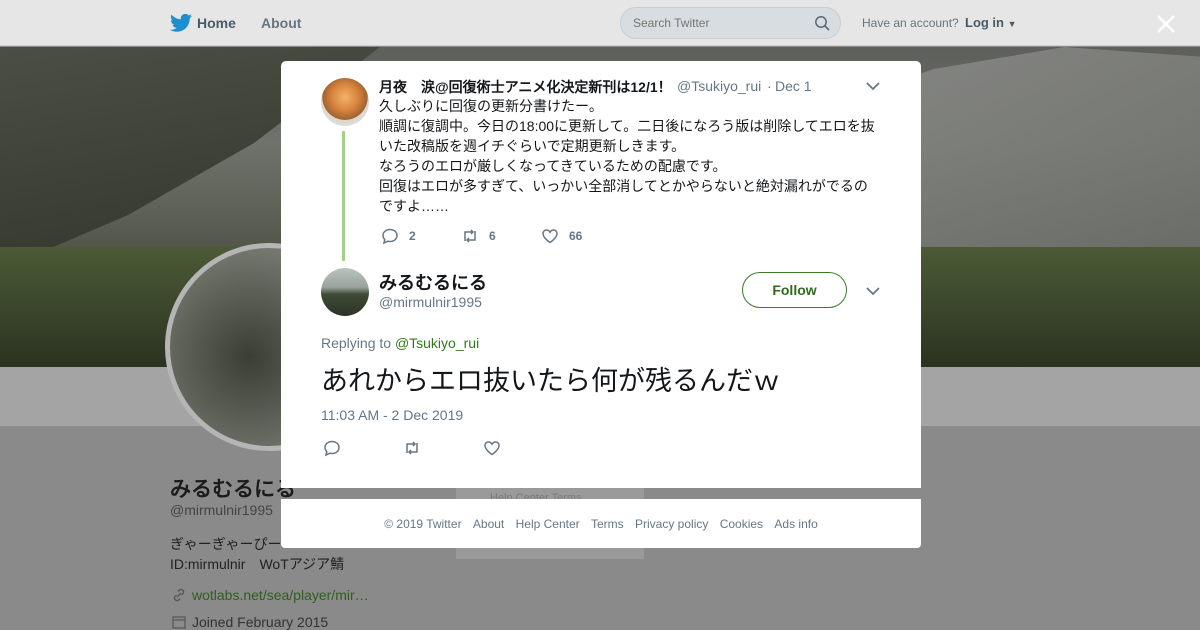  Describe the element at coordinates (491, 106) in the screenshot. I see `tweet-text-line: 久しぶりに回復の更新分書けたー。` at that location.